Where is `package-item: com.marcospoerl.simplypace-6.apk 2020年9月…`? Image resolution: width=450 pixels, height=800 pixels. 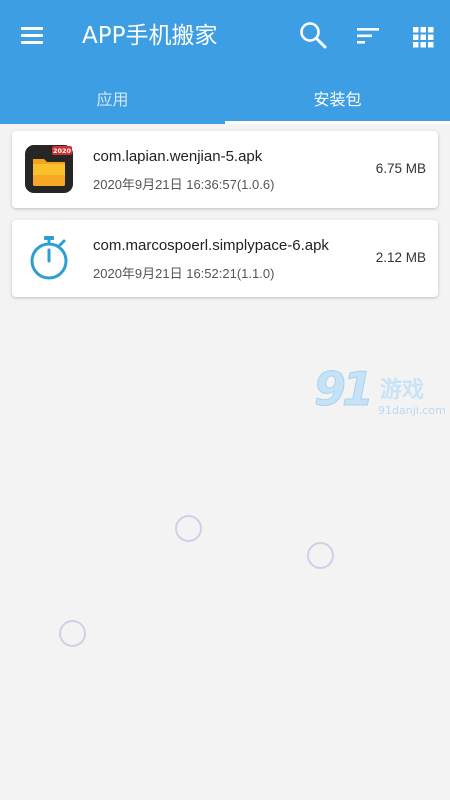
package-item: com.marcospoerl.simplypace-6.apk 2020年9月… is located at coordinates (225, 258).